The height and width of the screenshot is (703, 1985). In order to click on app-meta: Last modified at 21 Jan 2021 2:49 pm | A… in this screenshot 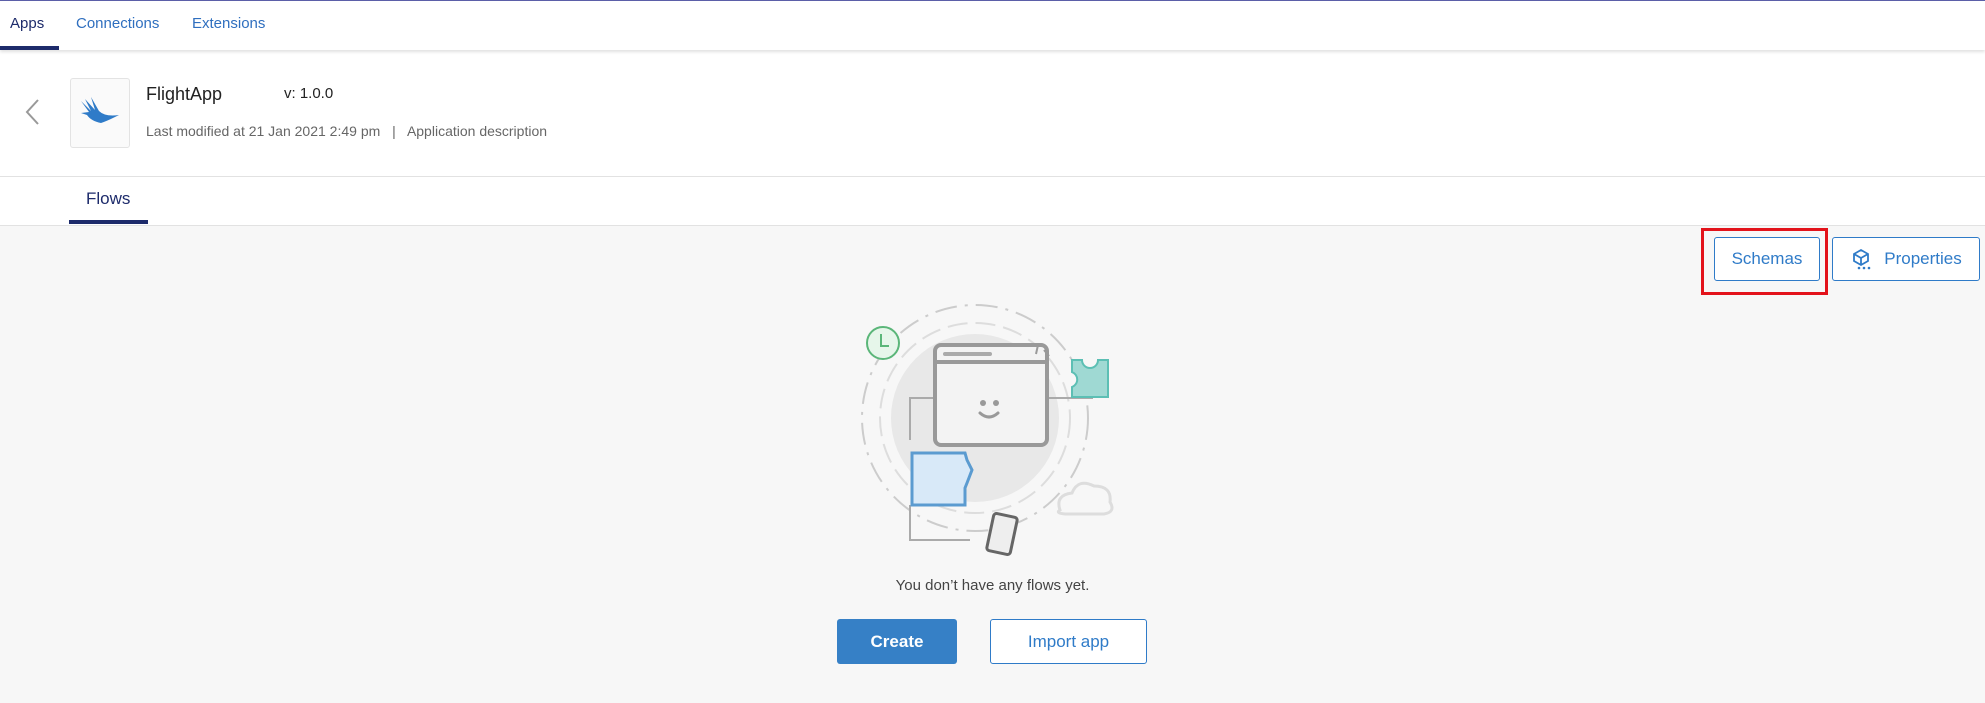, I will do `click(346, 131)`.